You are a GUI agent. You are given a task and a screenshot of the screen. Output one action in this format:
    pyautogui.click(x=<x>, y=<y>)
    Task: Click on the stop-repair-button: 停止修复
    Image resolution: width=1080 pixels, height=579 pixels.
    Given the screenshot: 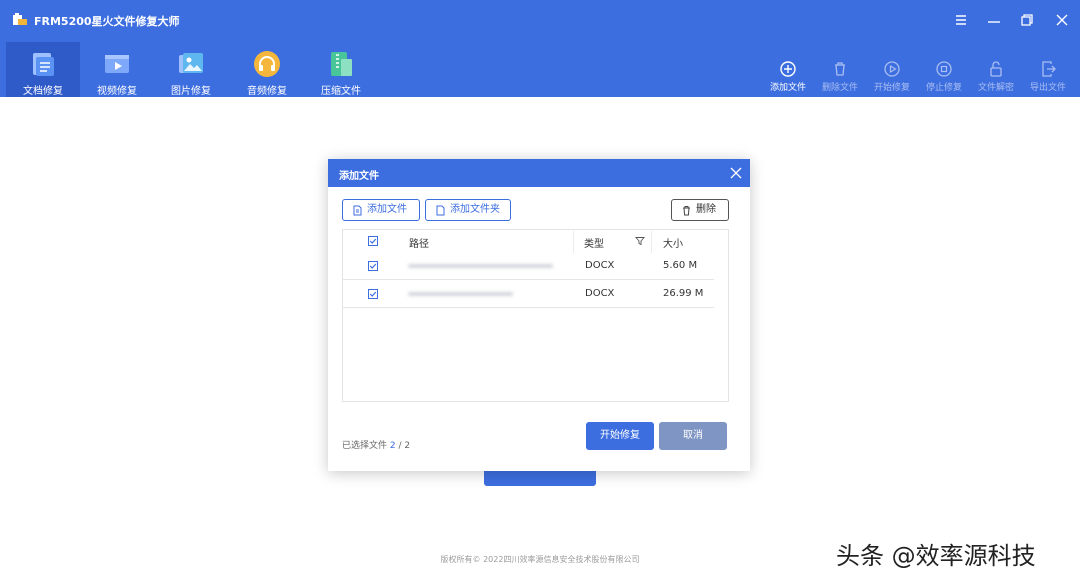 What is the action you would take?
    pyautogui.click(x=944, y=76)
    